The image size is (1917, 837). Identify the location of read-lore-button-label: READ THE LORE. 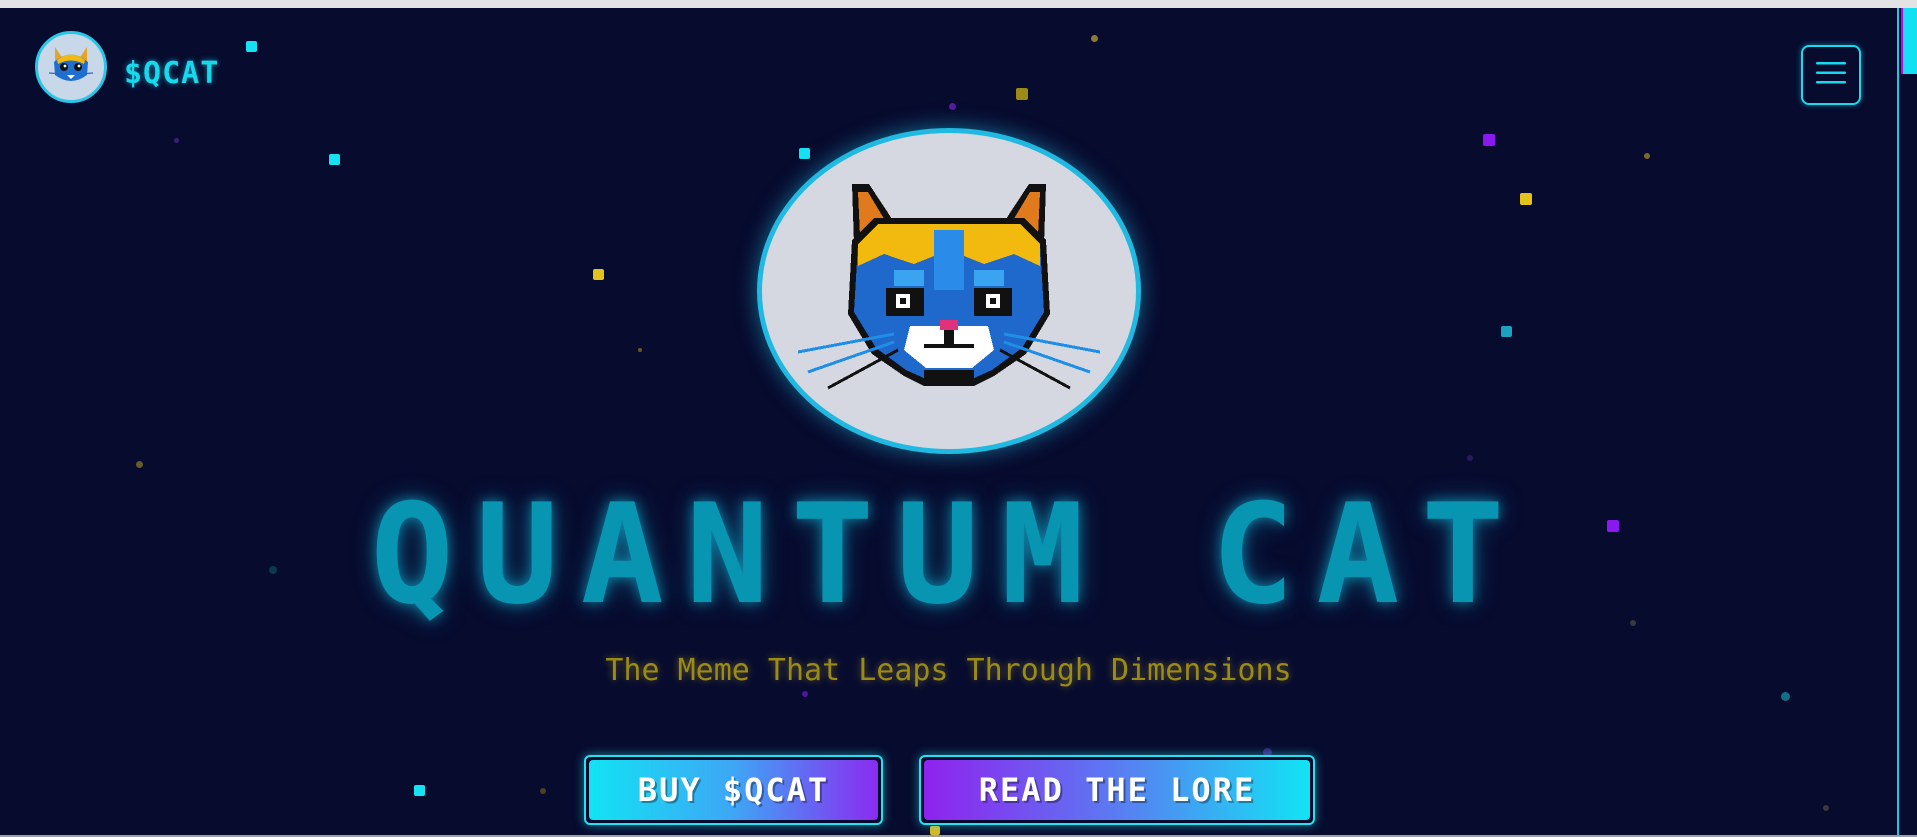
(1117, 790).